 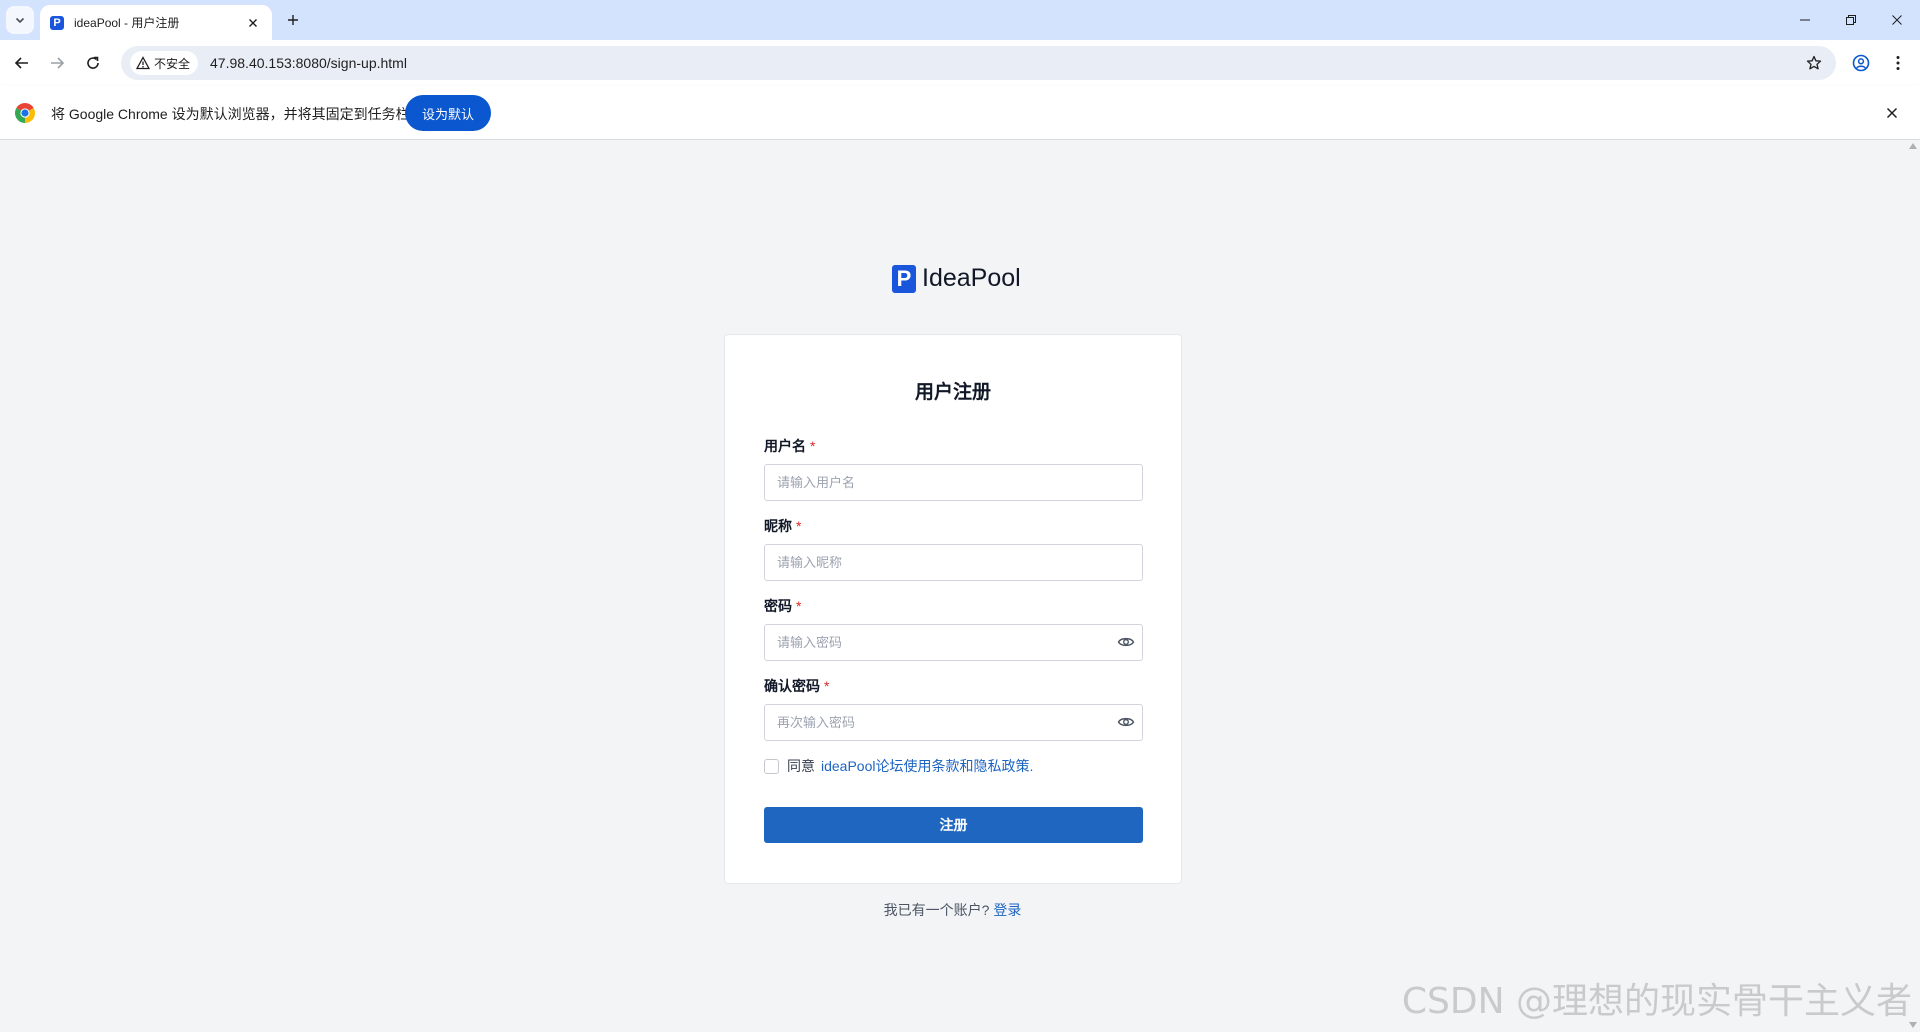 I want to click on watermark: CSDN @理想的现实骨干主义者, so click(x=1656, y=1001).